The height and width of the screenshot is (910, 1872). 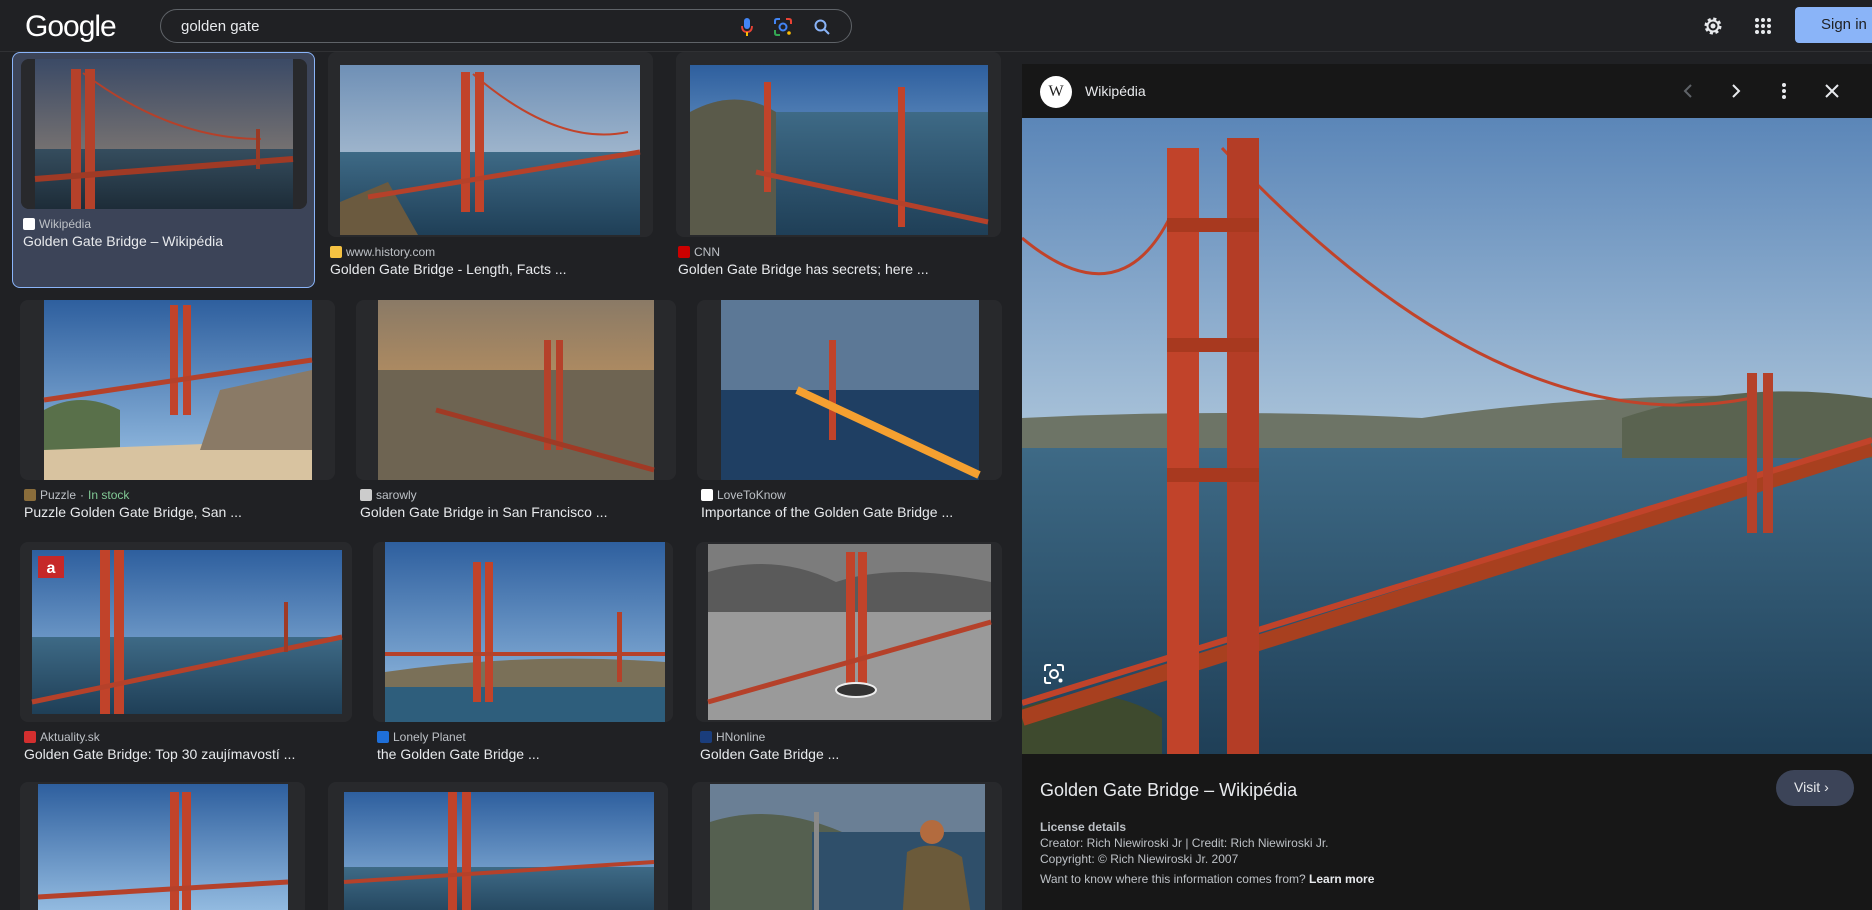 I want to click on result-thumbnail: a, so click(x=186, y=632).